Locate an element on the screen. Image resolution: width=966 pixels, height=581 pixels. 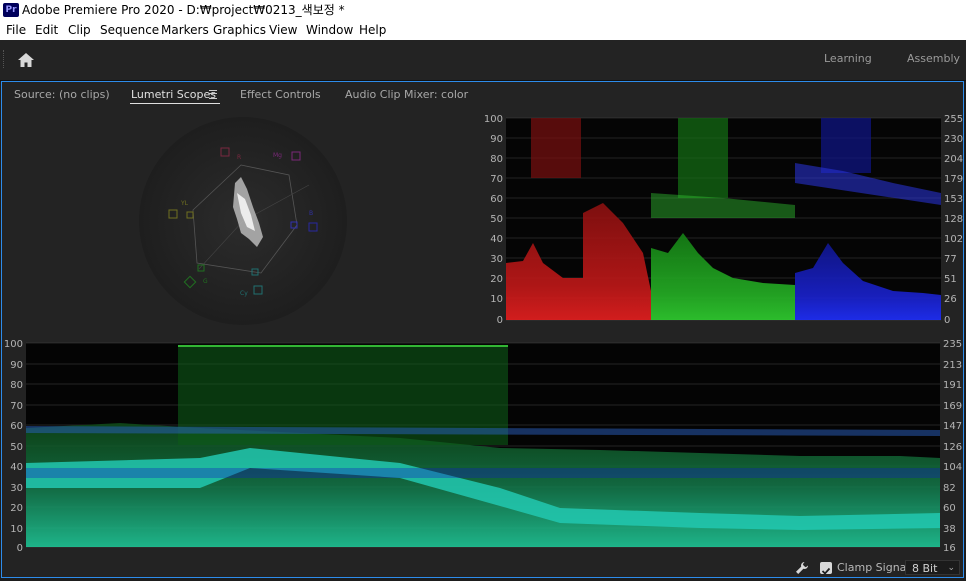
menu-view: View is located at coordinates (283, 30).